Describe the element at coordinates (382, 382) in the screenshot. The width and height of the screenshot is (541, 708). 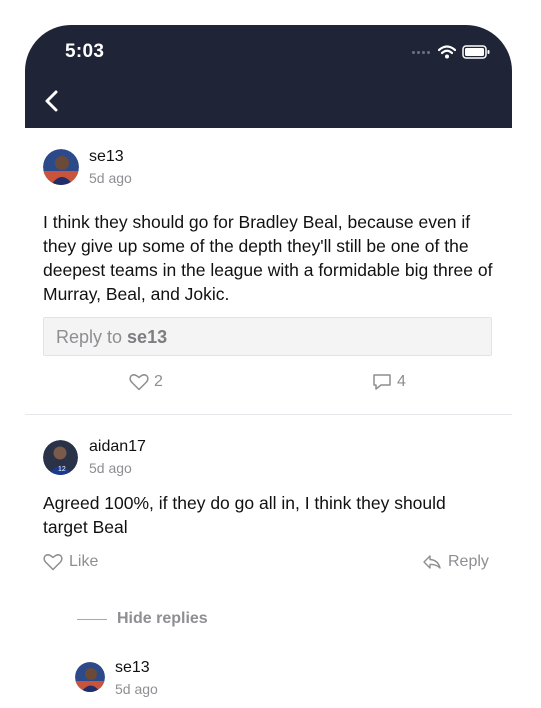
I see `comment-bubble-icon` at that location.